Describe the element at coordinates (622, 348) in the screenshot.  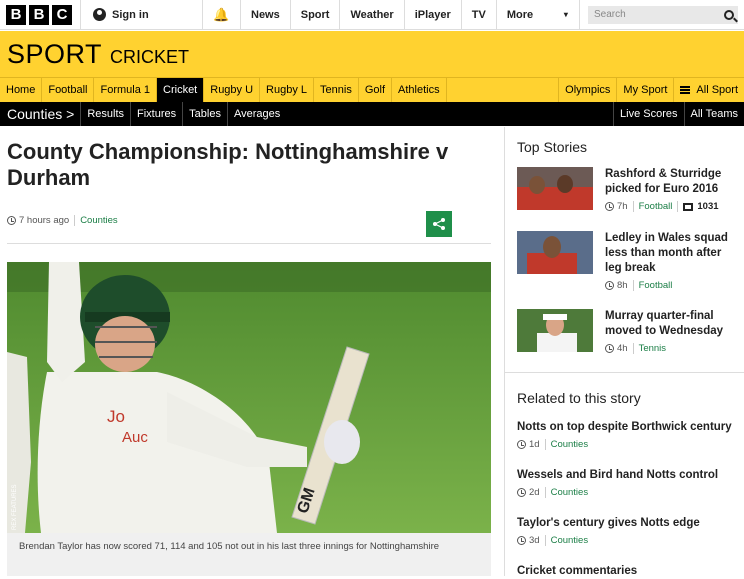
I see `story-time: 4h` at that location.